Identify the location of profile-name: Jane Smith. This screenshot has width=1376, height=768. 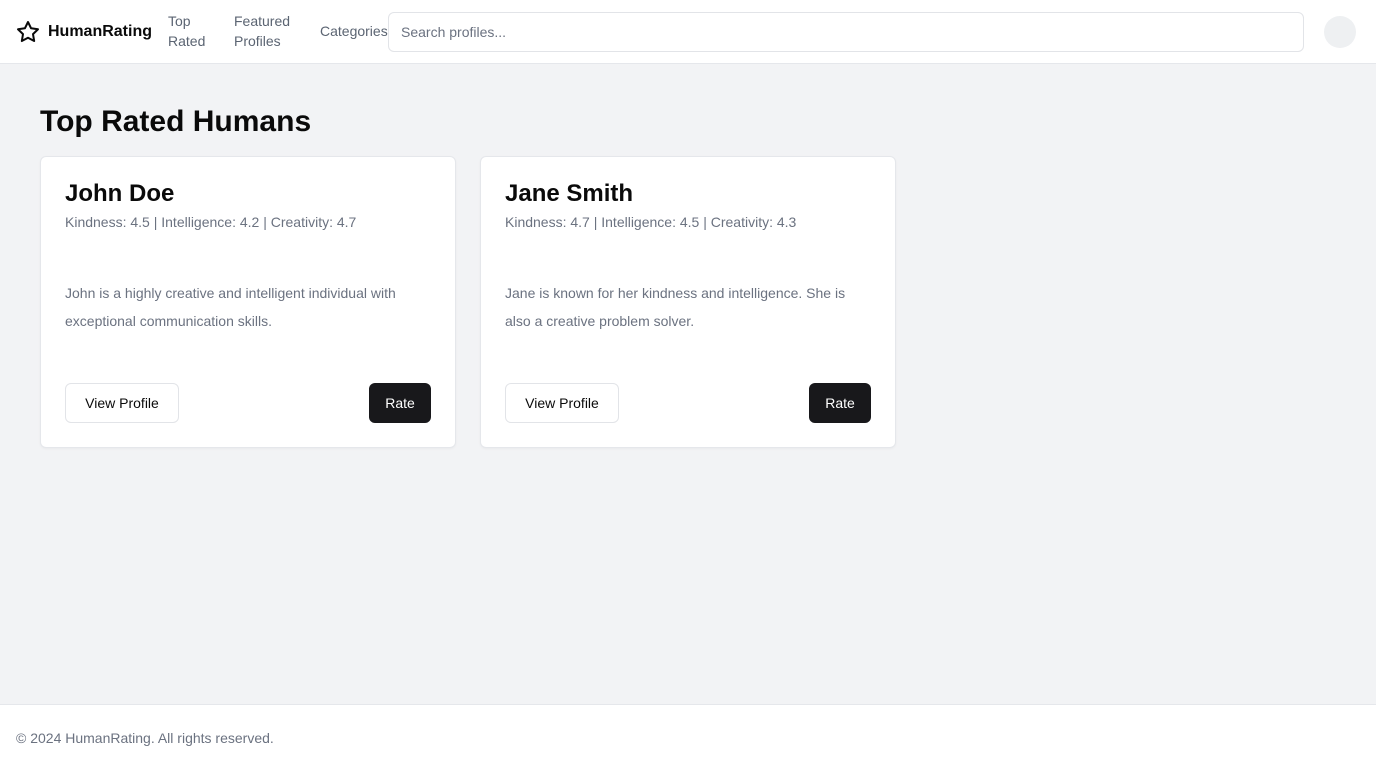
(569, 193).